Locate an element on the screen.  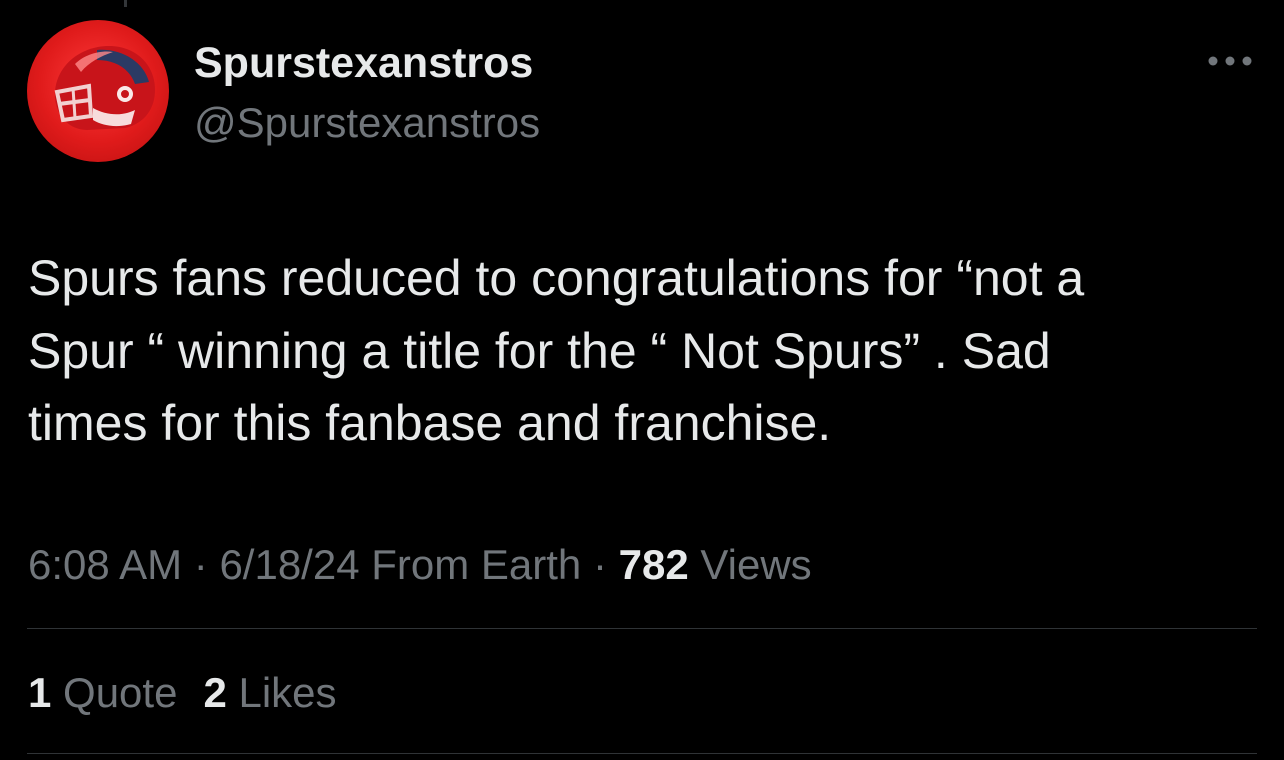
views-count: 782 is located at coordinates (654, 564).